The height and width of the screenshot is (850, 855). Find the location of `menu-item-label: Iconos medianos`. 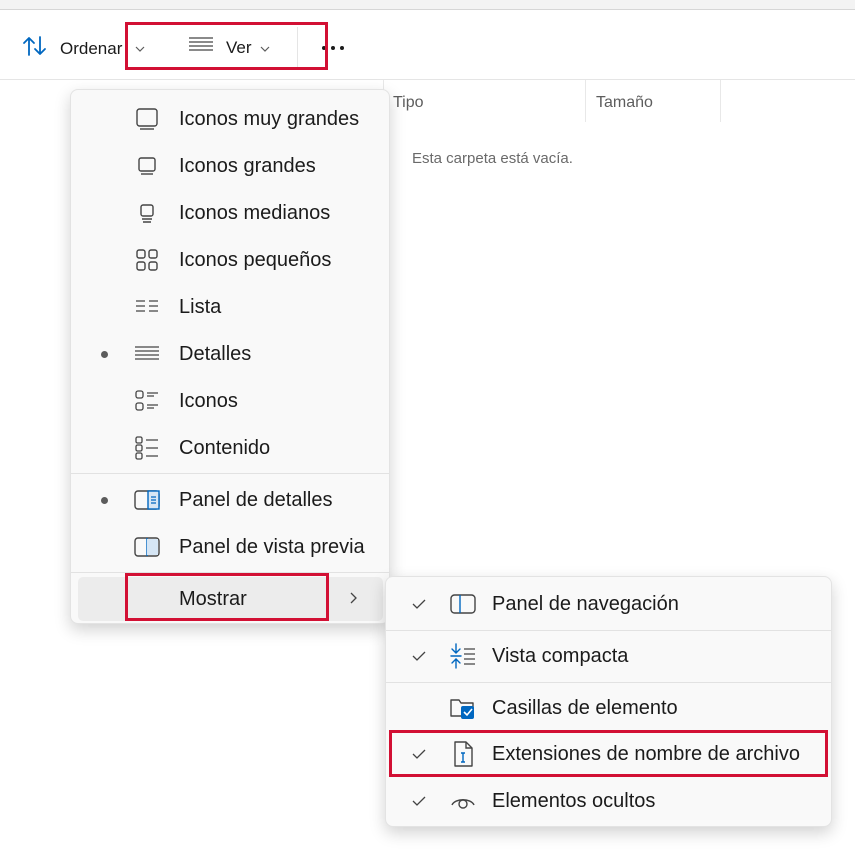

menu-item-label: Iconos medianos is located at coordinates (255, 212).